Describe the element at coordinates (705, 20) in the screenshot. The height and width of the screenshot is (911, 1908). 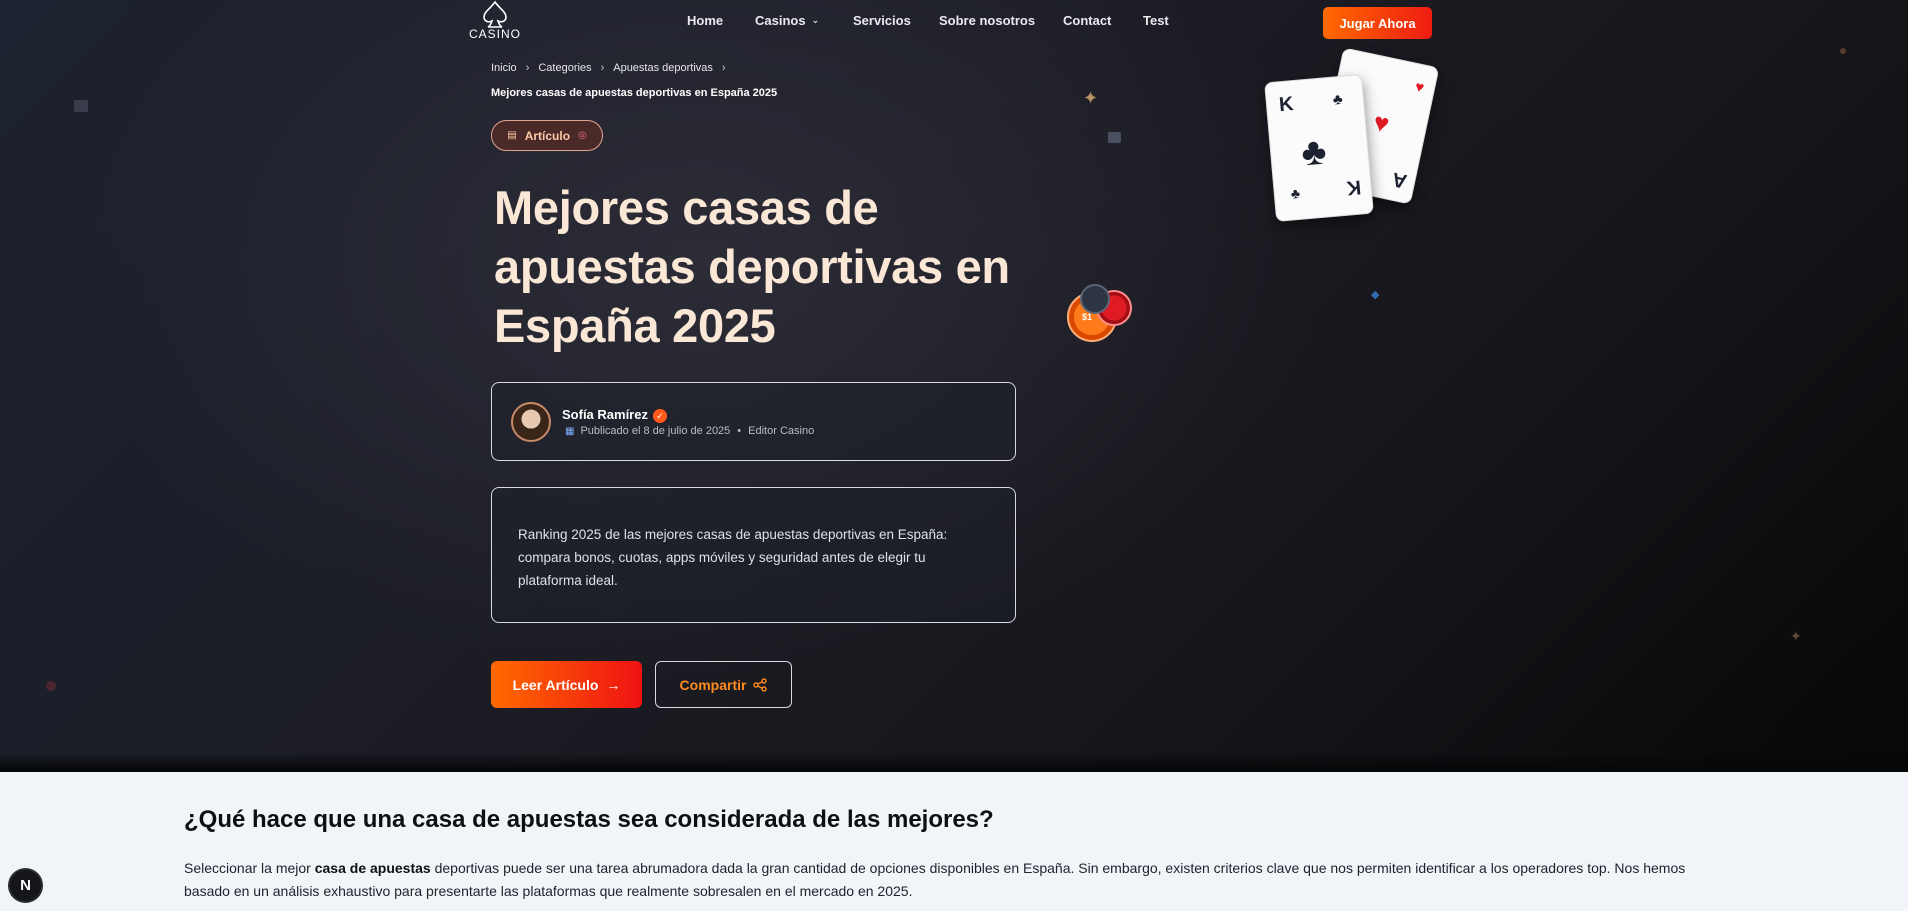
I see `nav-home: Home` at that location.